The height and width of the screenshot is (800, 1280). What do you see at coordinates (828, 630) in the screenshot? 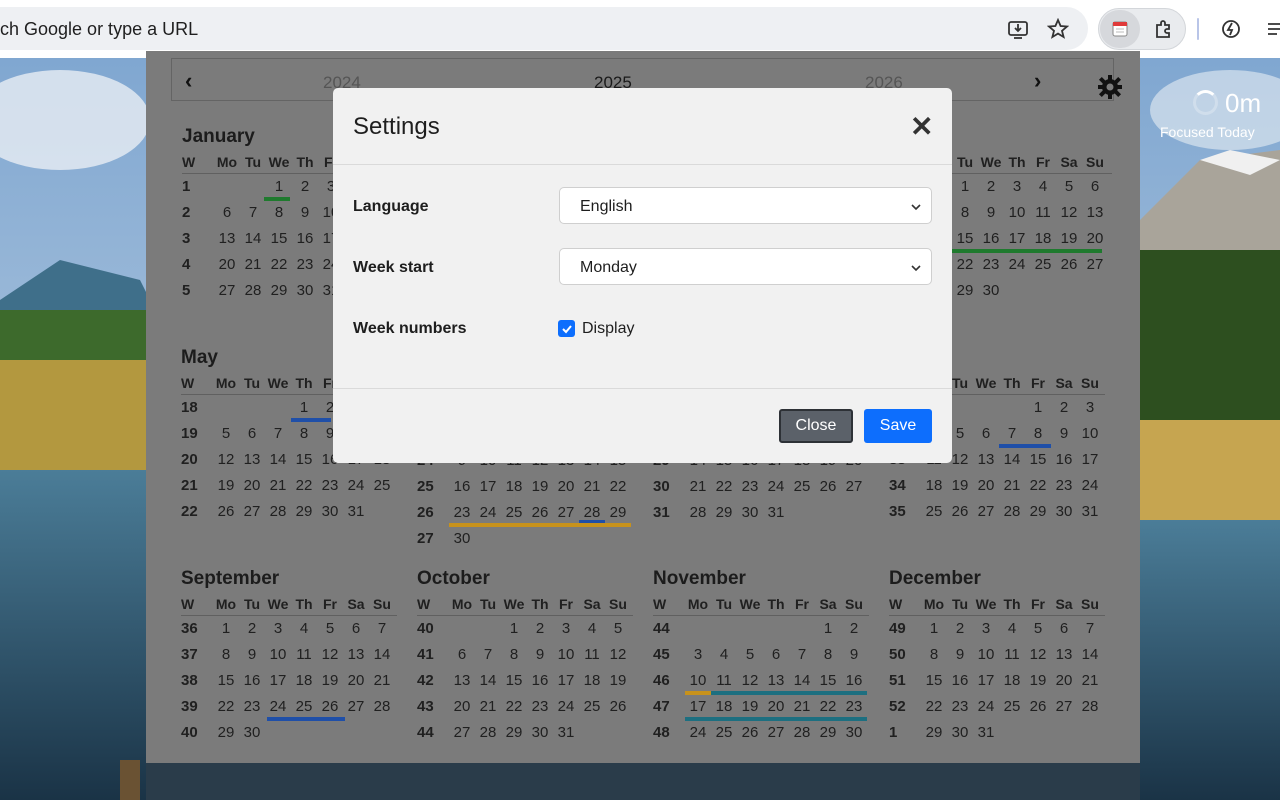
I see `day-cell: 1` at bounding box center [828, 630].